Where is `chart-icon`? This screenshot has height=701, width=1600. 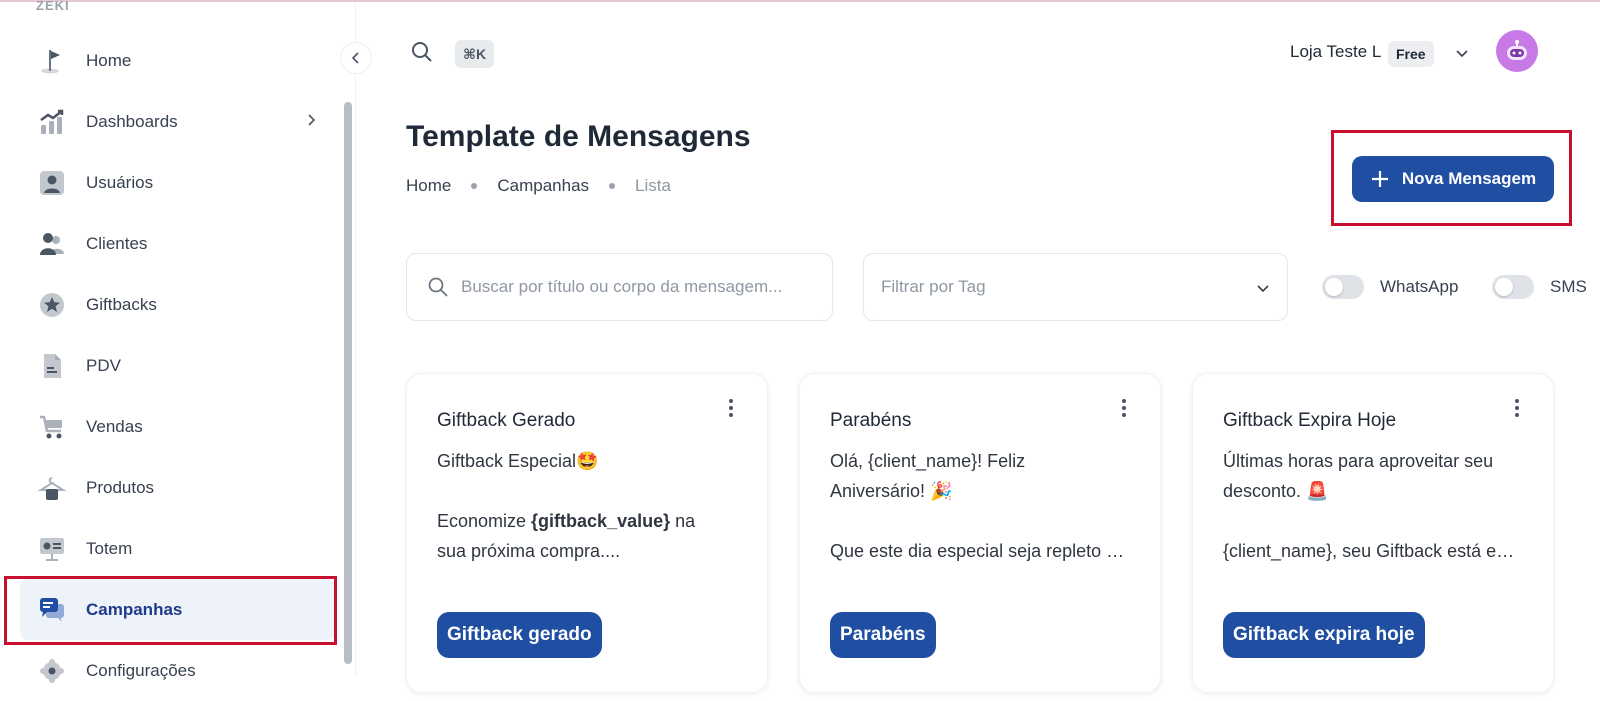 chart-icon is located at coordinates (52, 122).